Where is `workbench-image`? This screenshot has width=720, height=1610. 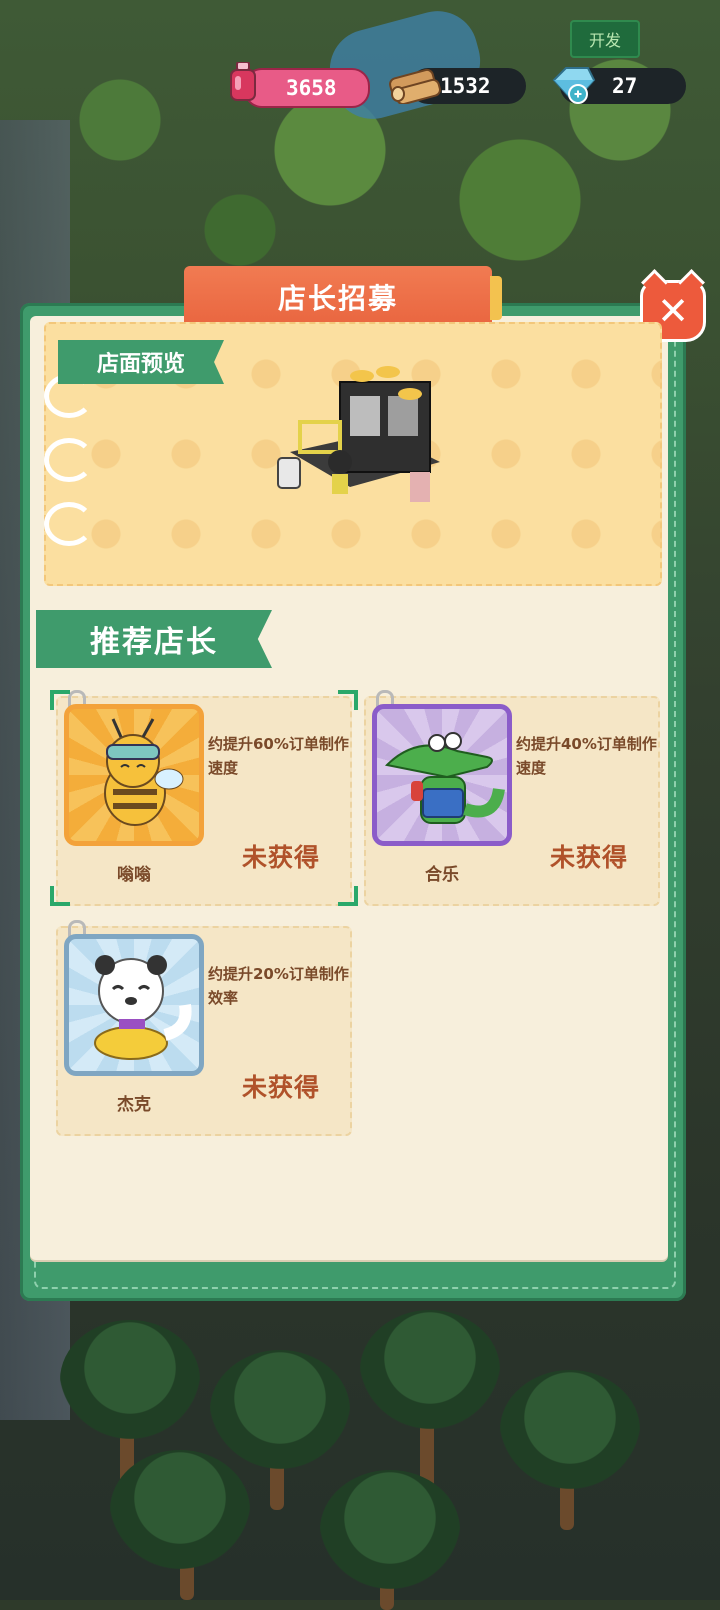 workbench-image is located at coordinates (358, 434).